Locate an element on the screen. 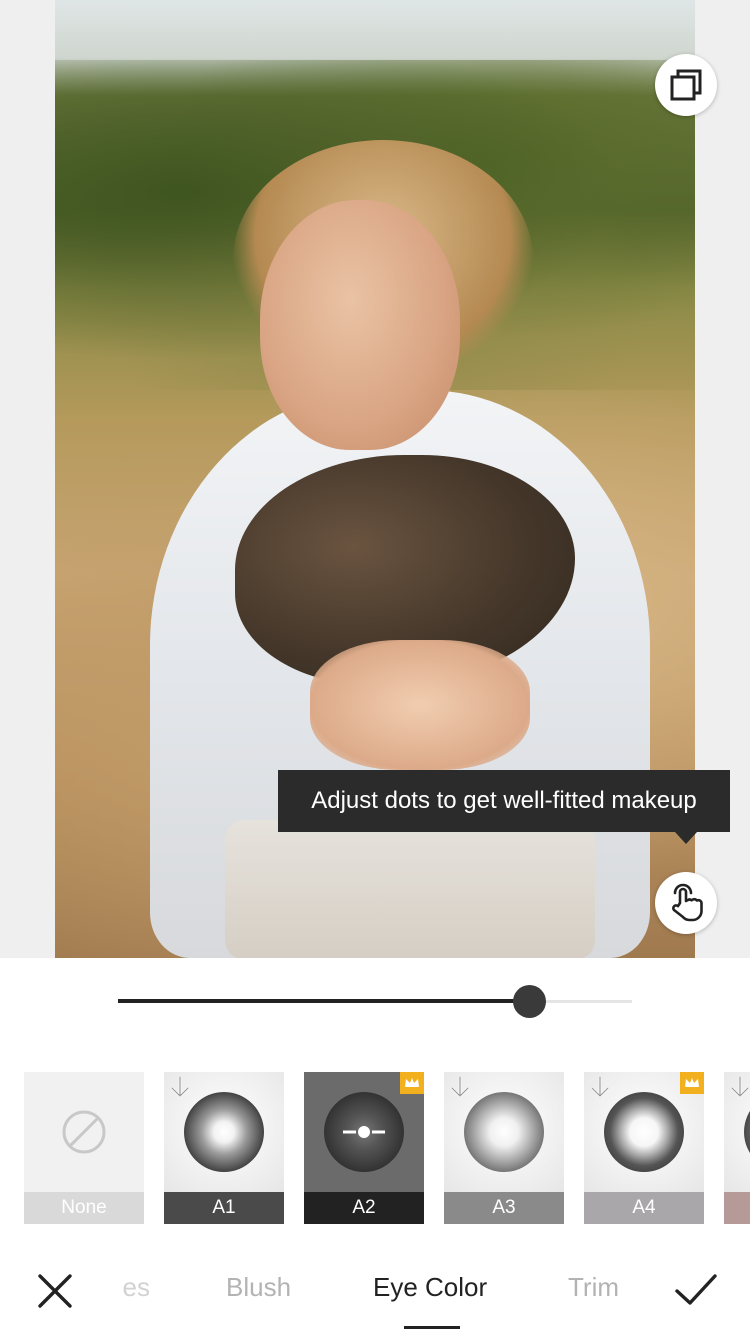  photo-hands is located at coordinates (420, 705).